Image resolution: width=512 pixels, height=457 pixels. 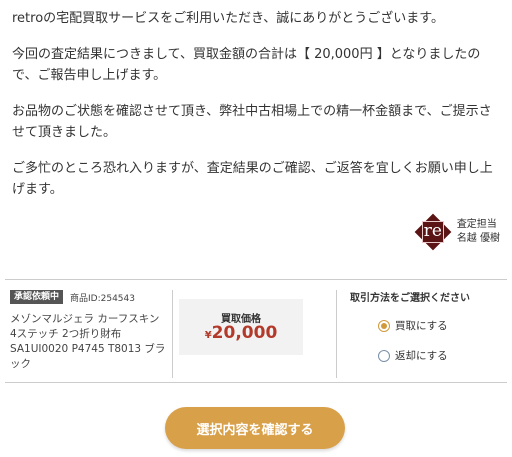 I want to click on inspector-role: 査定担当, so click(x=476, y=224).